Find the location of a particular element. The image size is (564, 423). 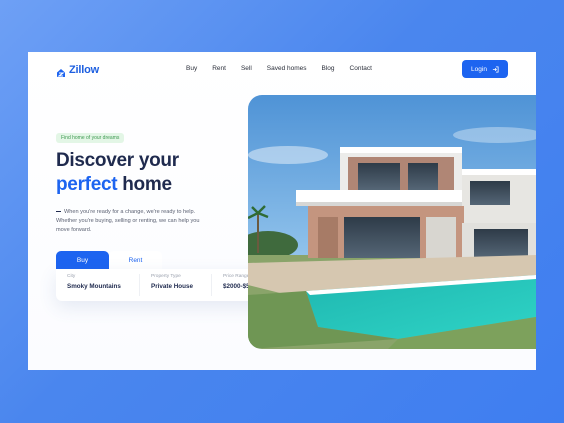

login-label: Login is located at coordinates (479, 69).